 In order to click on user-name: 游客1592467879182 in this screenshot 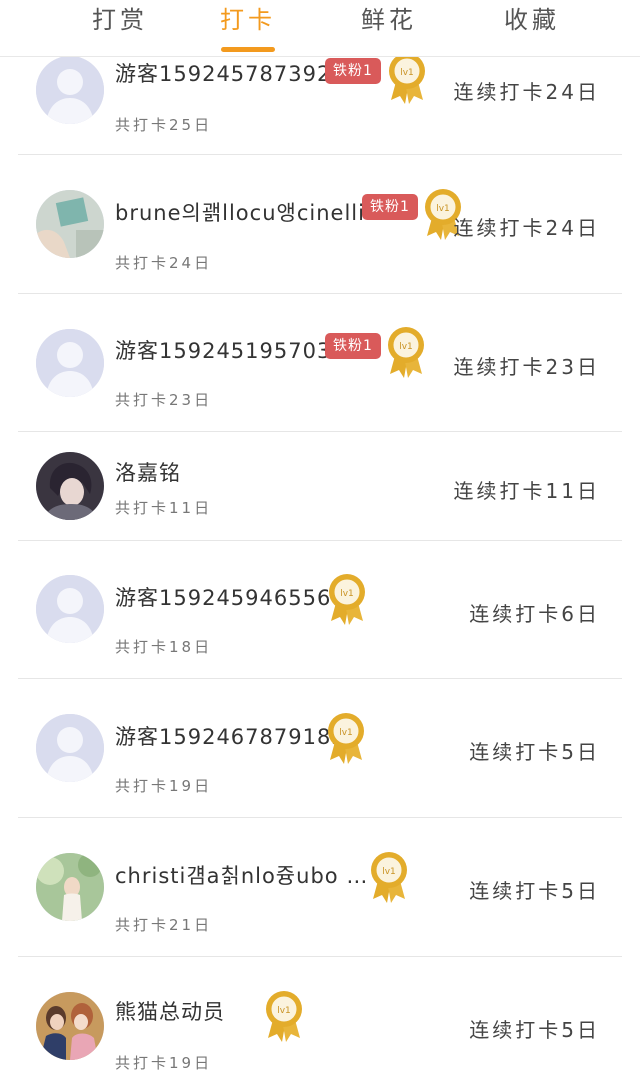, I will do `click(230, 737)`.